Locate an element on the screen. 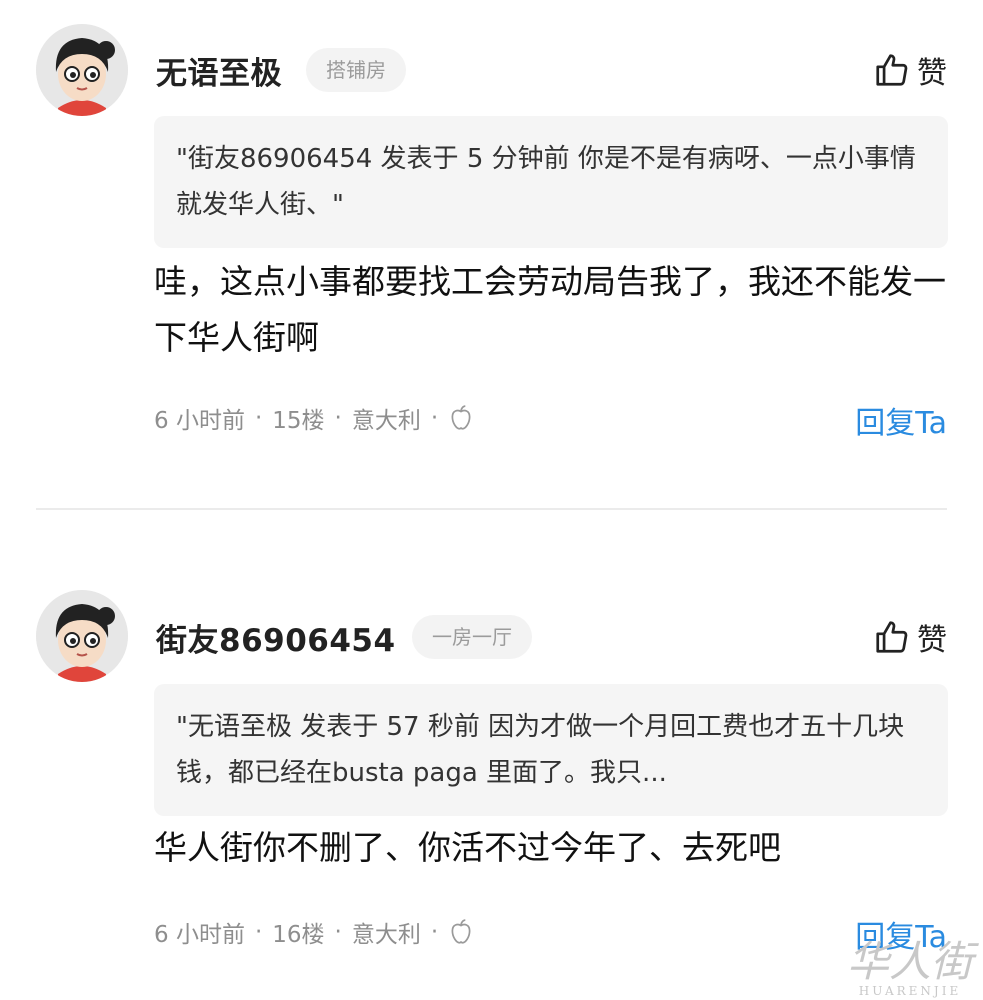  comment-meta: 6 小时前 · 15楼 · 意大利 · is located at coordinates (314, 418).